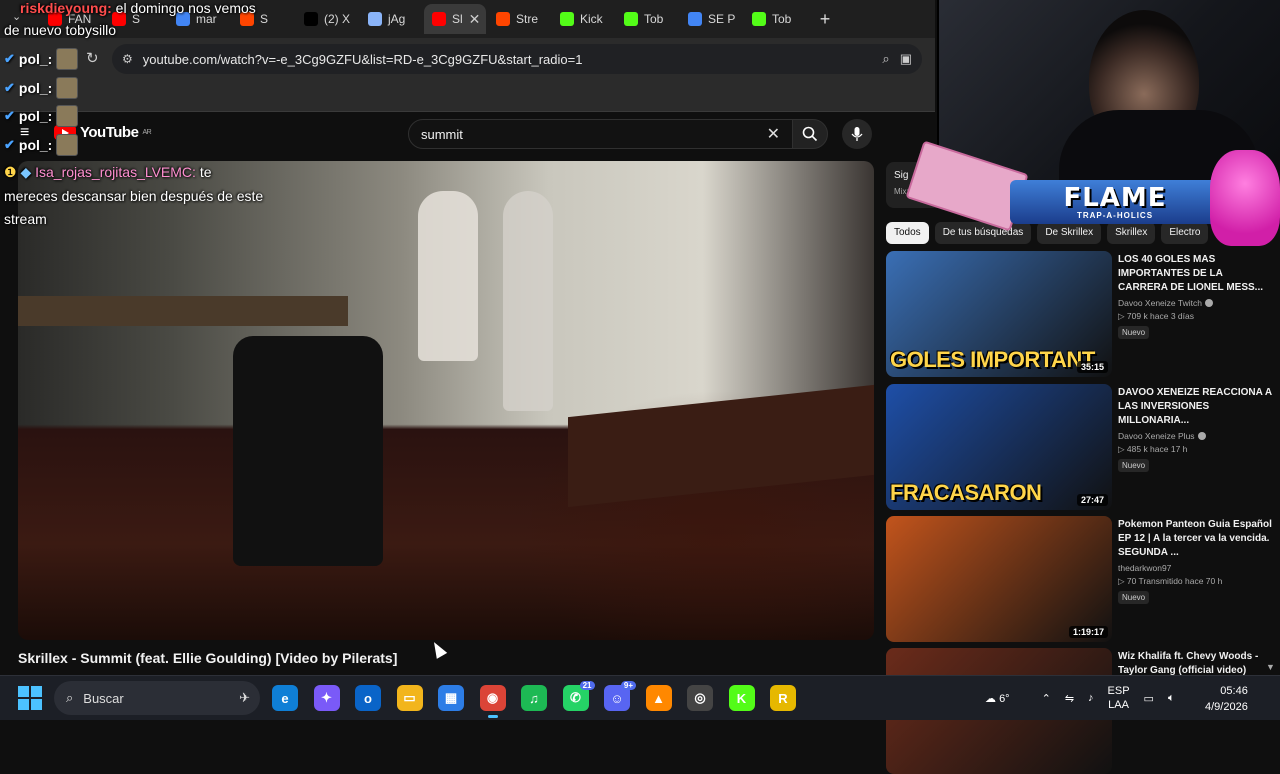 The width and height of the screenshot is (1280, 774). What do you see at coordinates (700, 698) in the screenshot?
I see `taskbar-obs-icon: ◎` at bounding box center [700, 698].